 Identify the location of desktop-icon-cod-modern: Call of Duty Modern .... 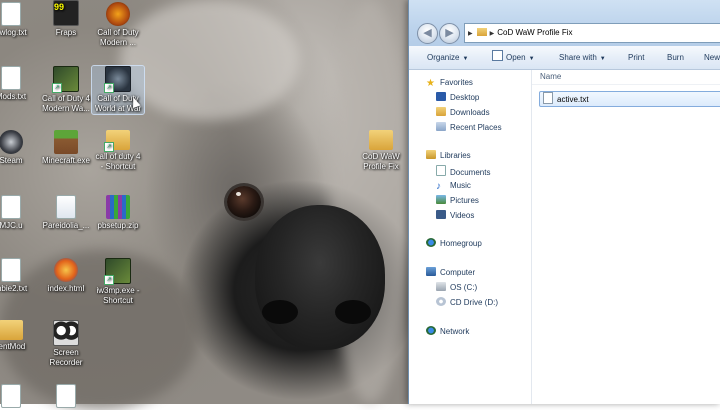
(118, 25).